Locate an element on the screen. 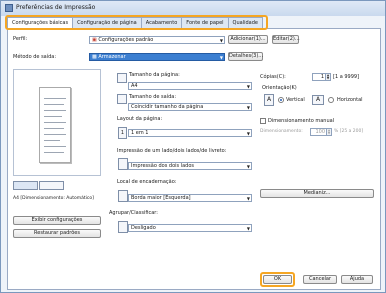  page-layout-value: 1 em 1 is located at coordinates (140, 133).